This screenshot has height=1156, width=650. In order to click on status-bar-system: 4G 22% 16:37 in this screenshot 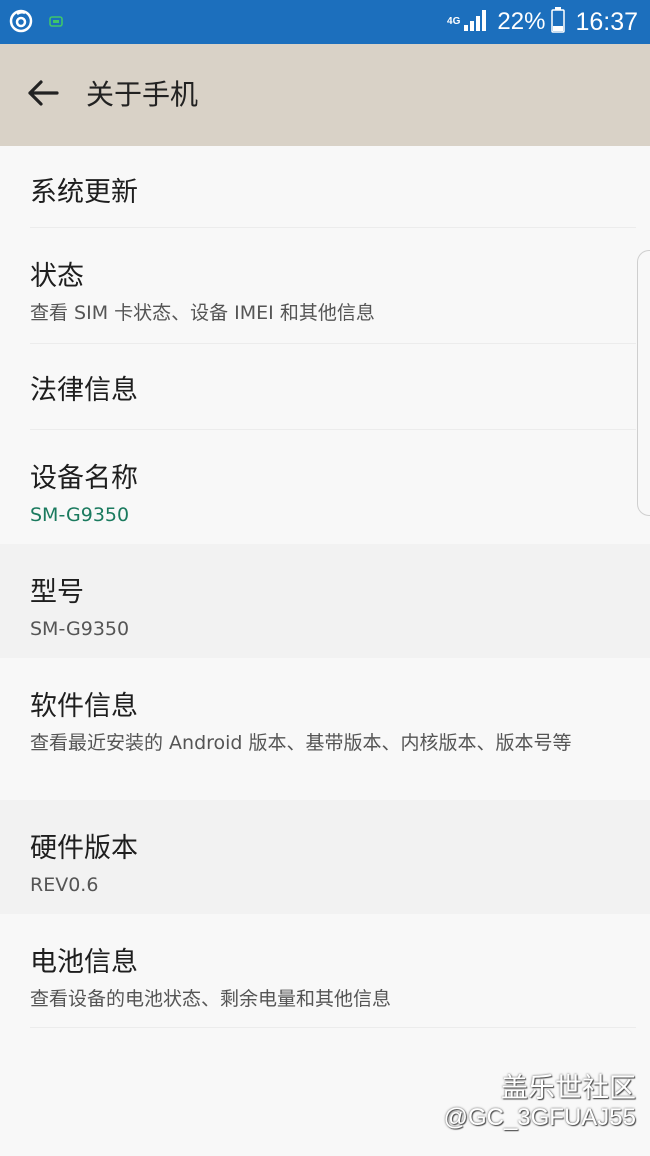, I will do `click(542, 22)`.